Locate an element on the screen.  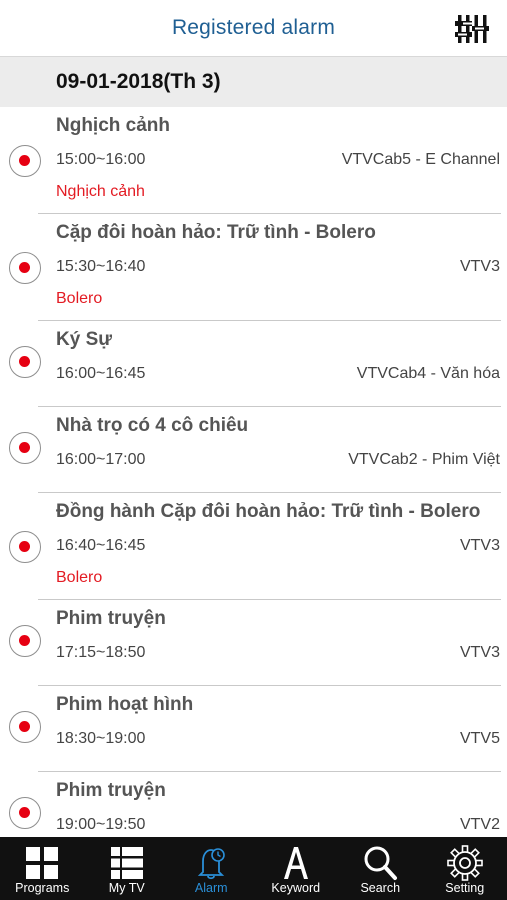
program-time: 16:00~16:45 is located at coordinates (101, 373).